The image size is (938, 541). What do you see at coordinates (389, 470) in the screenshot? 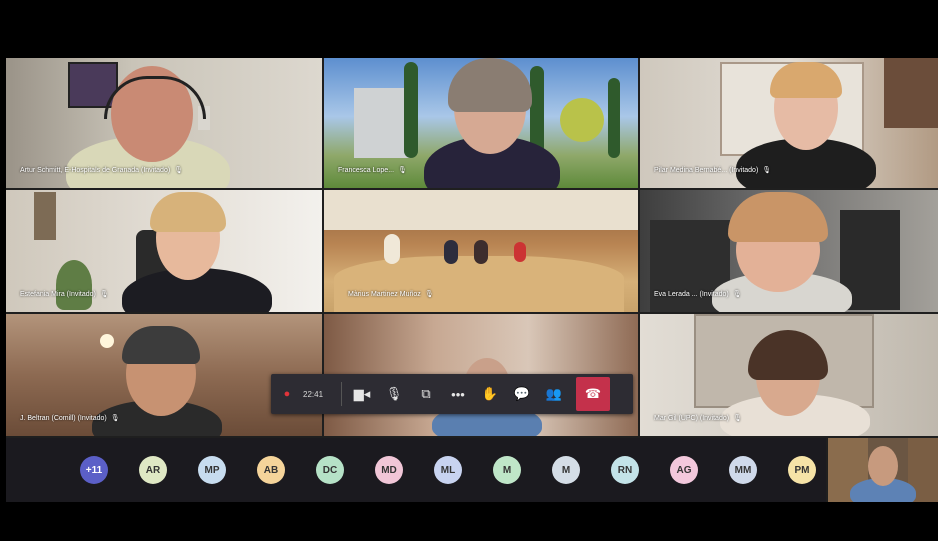
I see `participant-avatar: MD` at bounding box center [389, 470].